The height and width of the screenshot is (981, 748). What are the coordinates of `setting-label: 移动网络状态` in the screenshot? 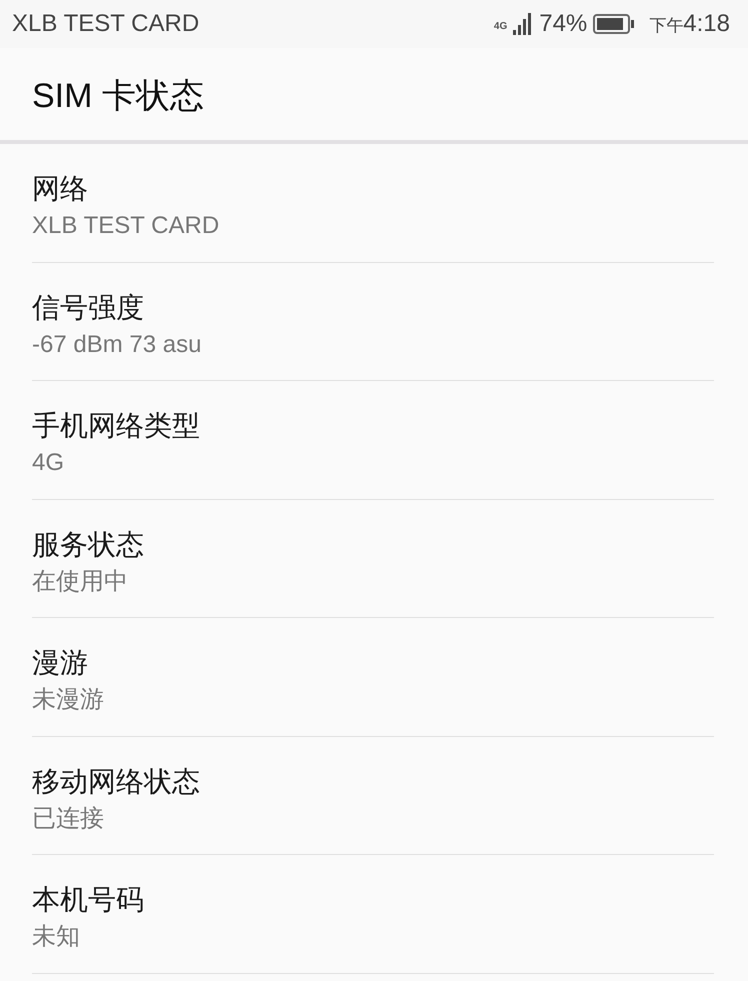 It's located at (116, 781).